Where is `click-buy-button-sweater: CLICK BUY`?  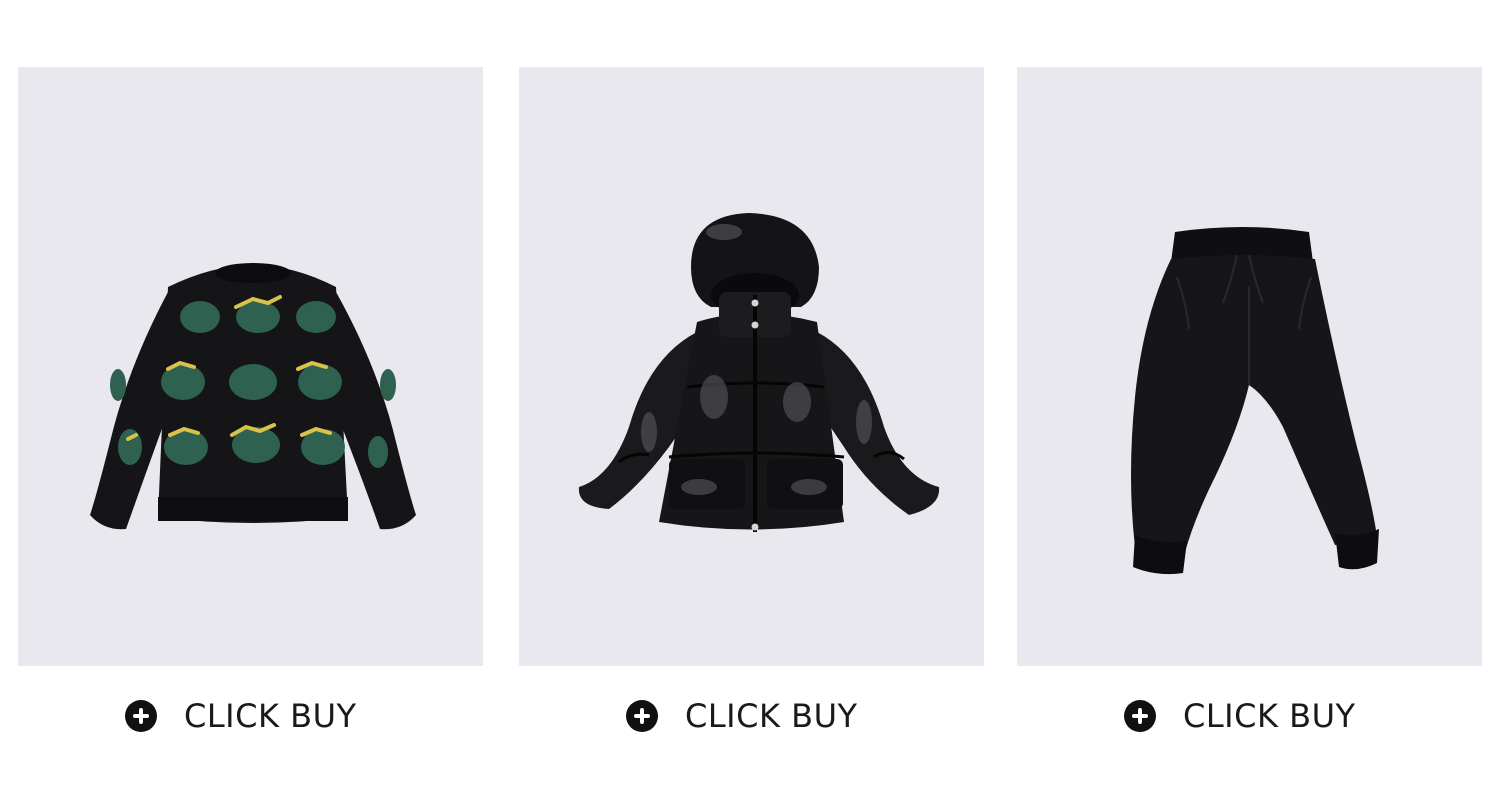
click-buy-button-sweater: CLICK BUY is located at coordinates (241, 716).